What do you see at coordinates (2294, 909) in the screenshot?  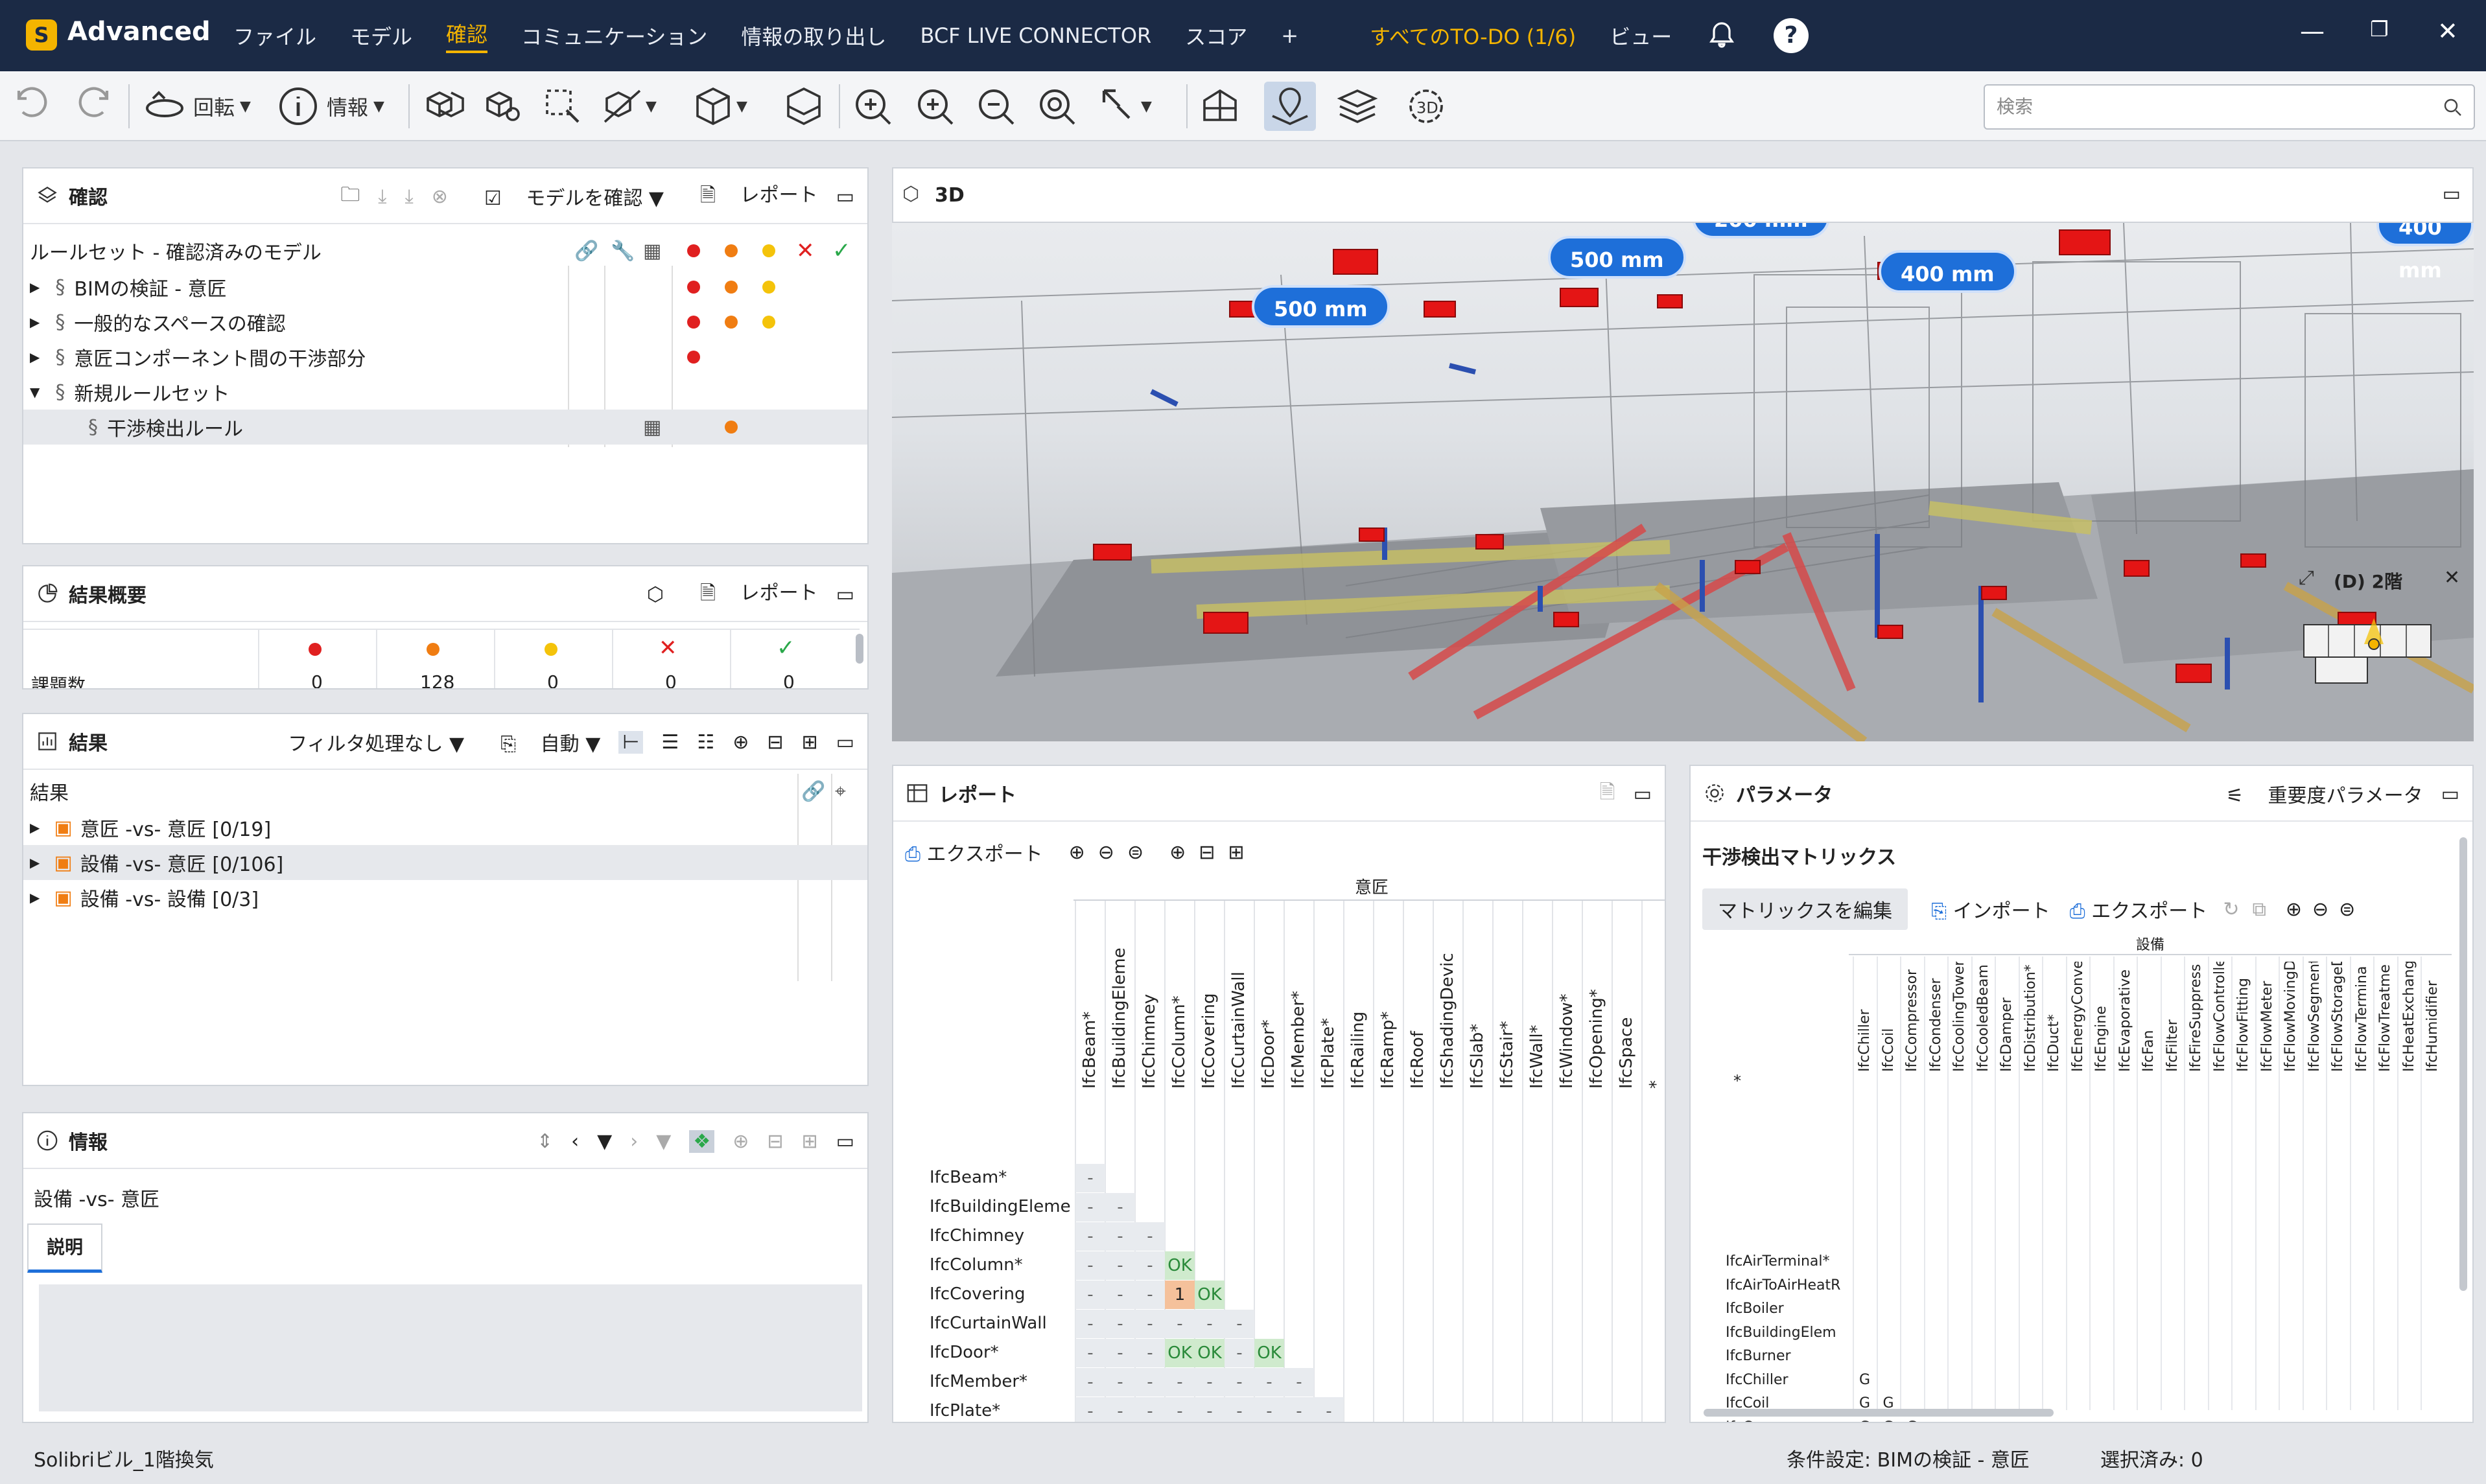 I see `zoom-in-icon: ⊕` at bounding box center [2294, 909].